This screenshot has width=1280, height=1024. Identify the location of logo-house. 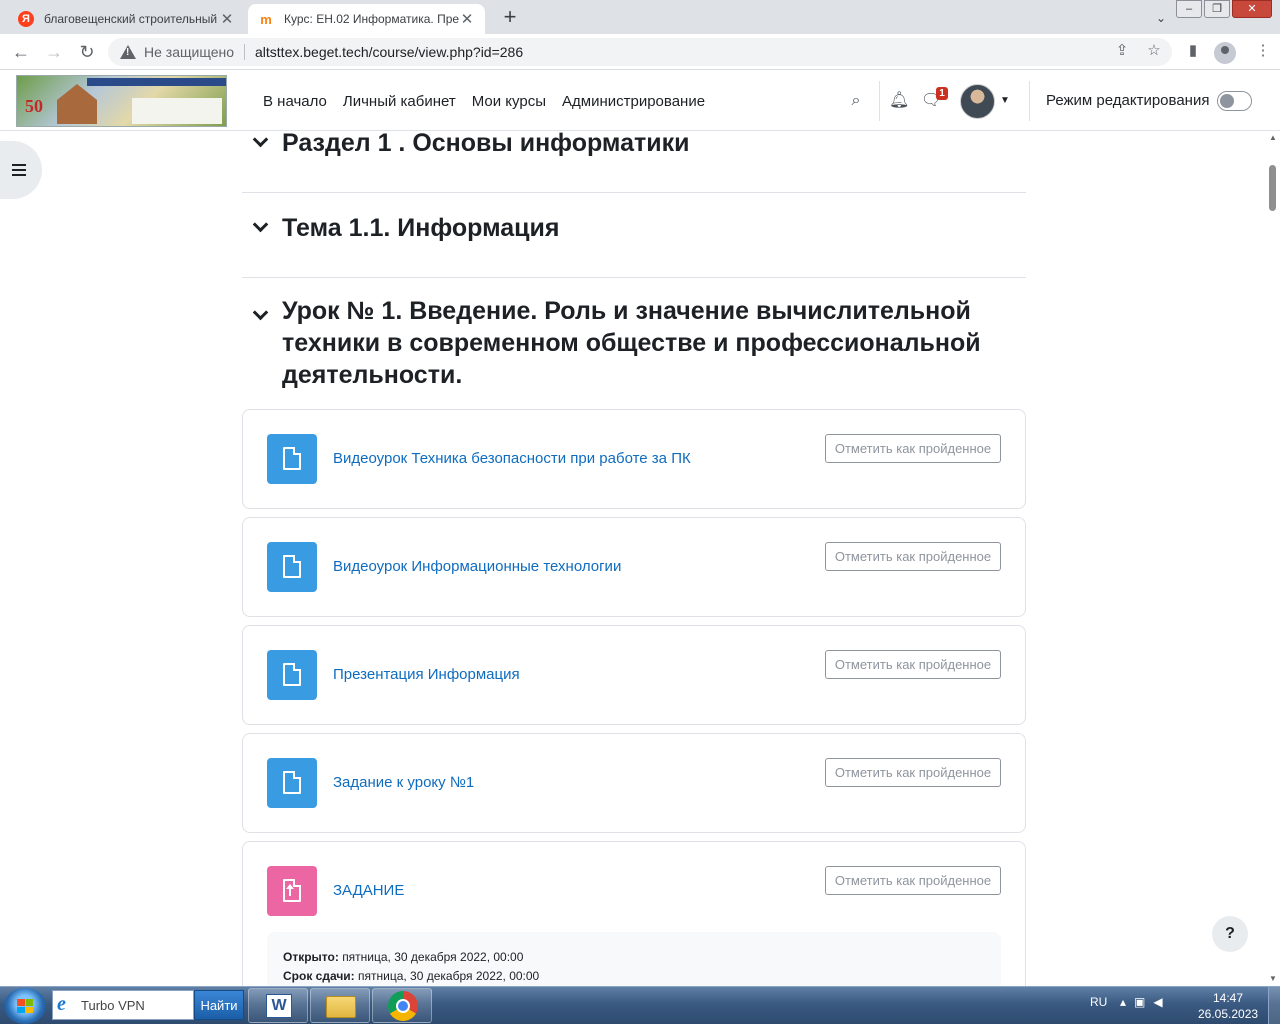
(77, 104).